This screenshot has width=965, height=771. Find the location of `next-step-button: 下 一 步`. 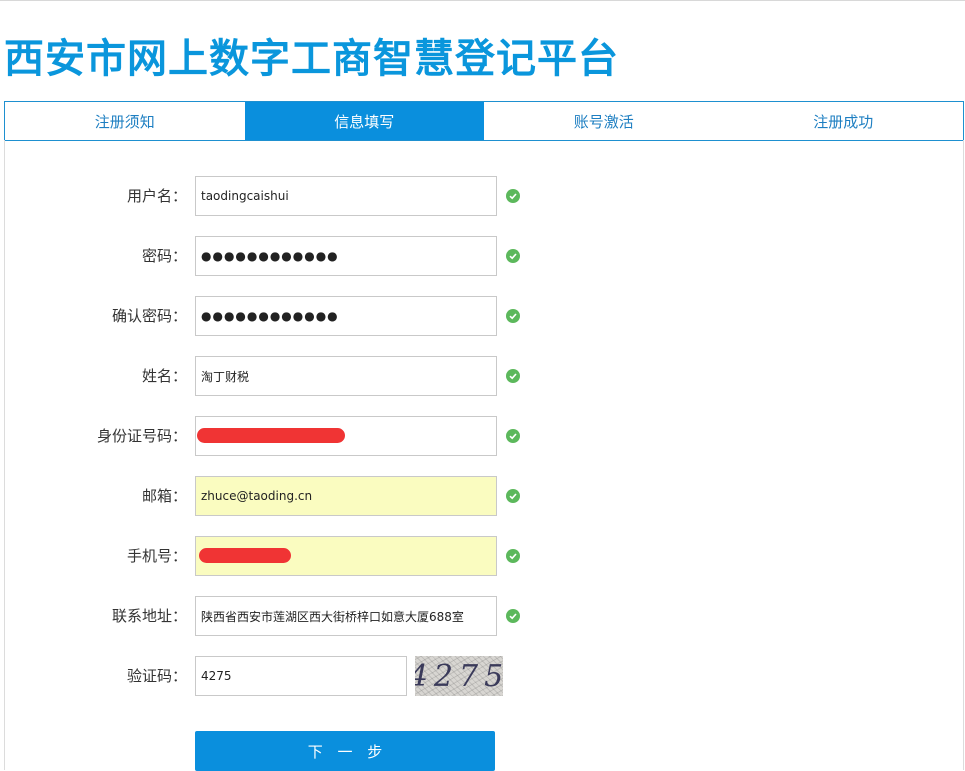

next-step-button: 下 一 步 is located at coordinates (345, 751).